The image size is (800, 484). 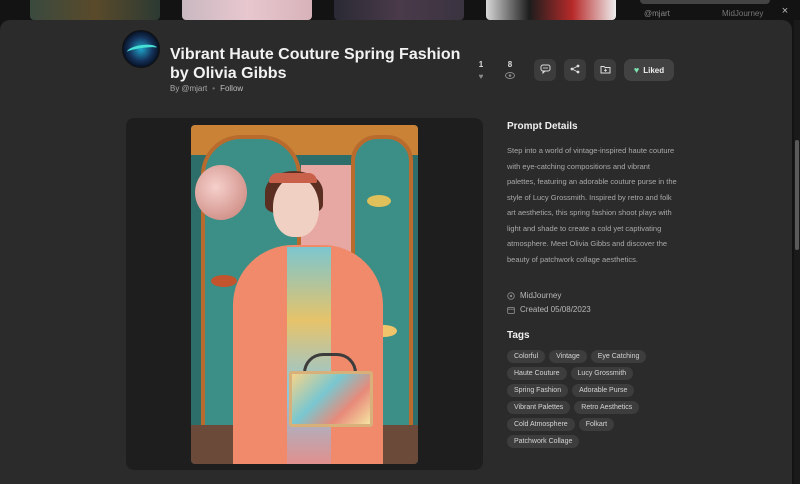 I want to click on tag-chip: Patchwork Collage, so click(x=543, y=441).